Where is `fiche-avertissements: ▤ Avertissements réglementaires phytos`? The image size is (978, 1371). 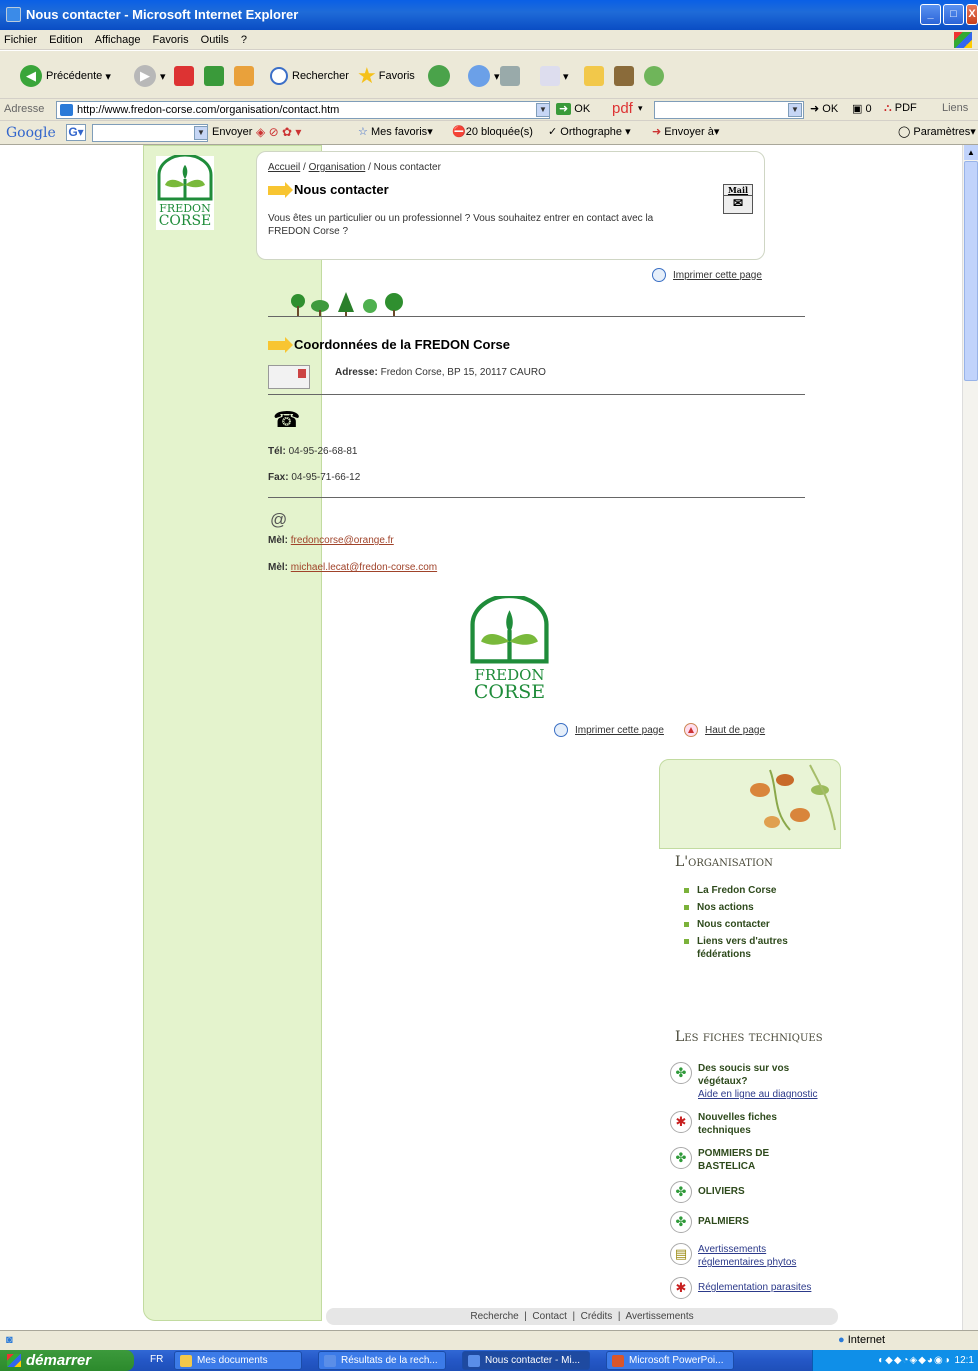
fiche-avertissements: ▤ Avertissements réglementaires phytos is located at coordinates (733, 1256).